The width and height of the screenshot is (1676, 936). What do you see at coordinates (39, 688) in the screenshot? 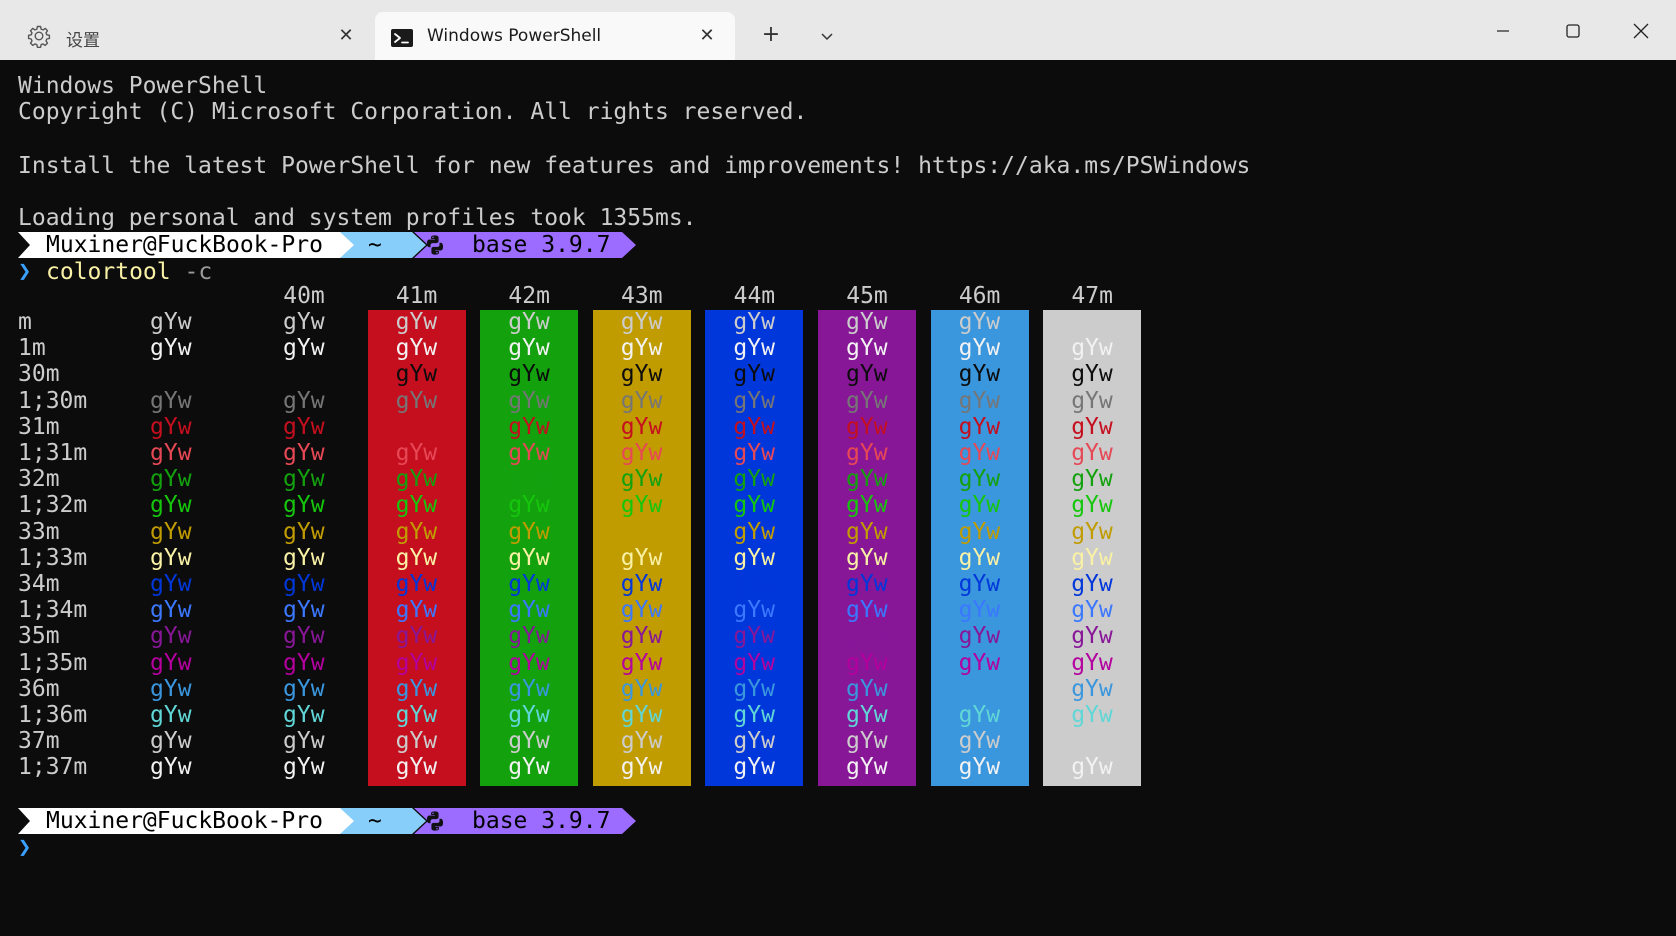
I see `row-label: 36m` at bounding box center [39, 688].